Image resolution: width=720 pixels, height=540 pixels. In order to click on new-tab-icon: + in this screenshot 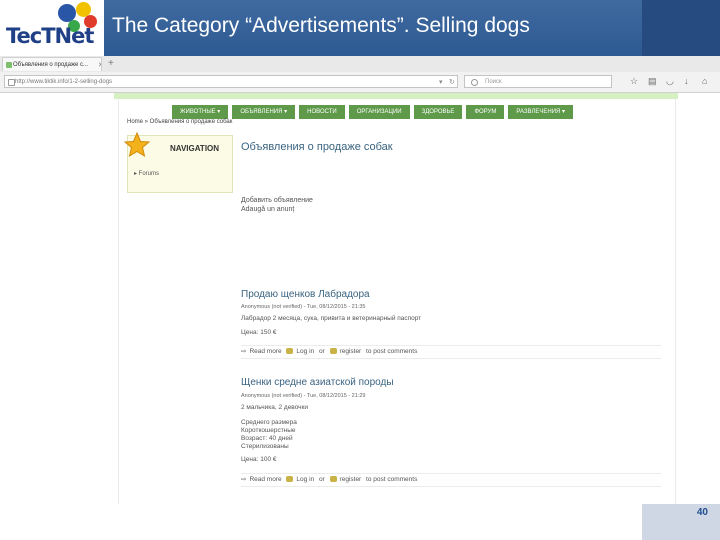, I will do `click(111, 64)`.